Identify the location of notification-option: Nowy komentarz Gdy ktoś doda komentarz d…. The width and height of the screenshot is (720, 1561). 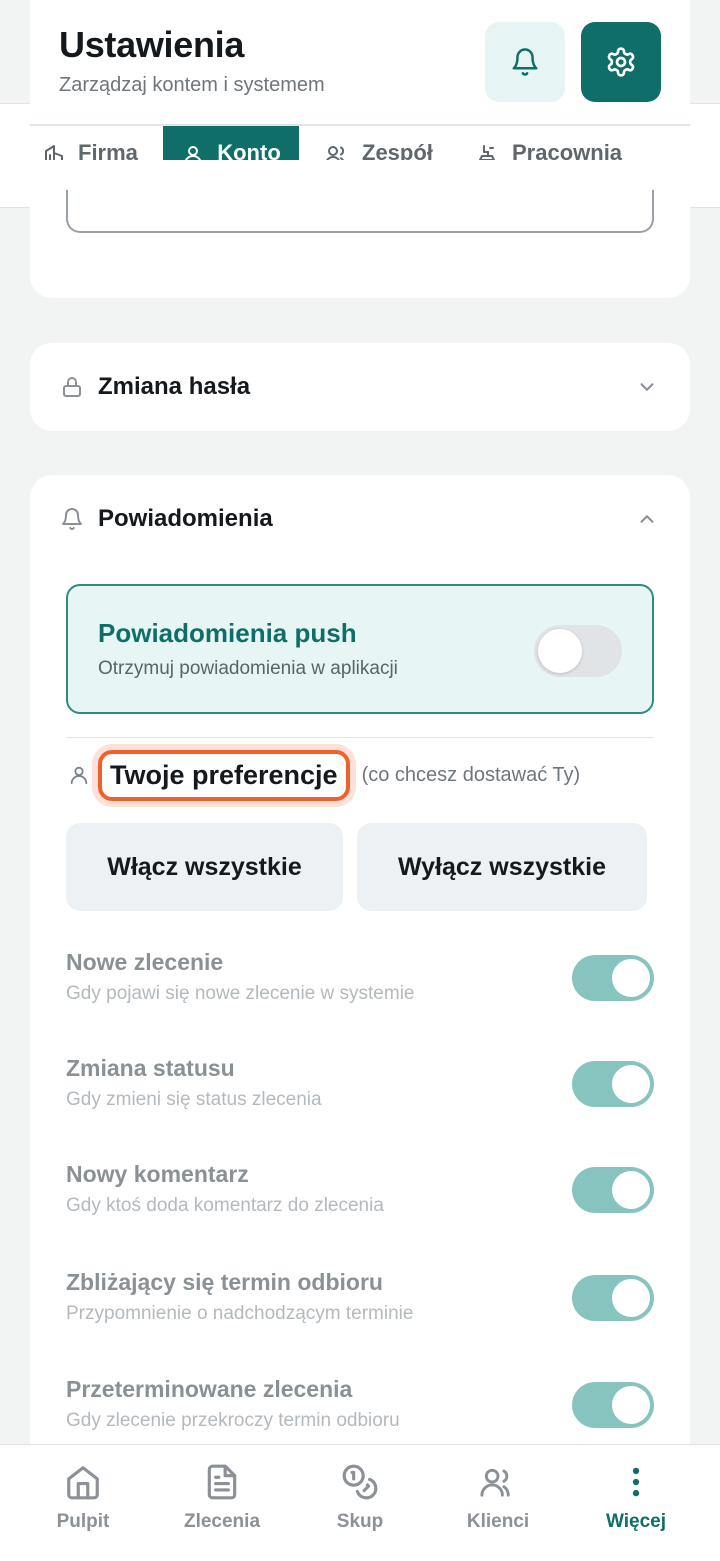
(360, 1196).